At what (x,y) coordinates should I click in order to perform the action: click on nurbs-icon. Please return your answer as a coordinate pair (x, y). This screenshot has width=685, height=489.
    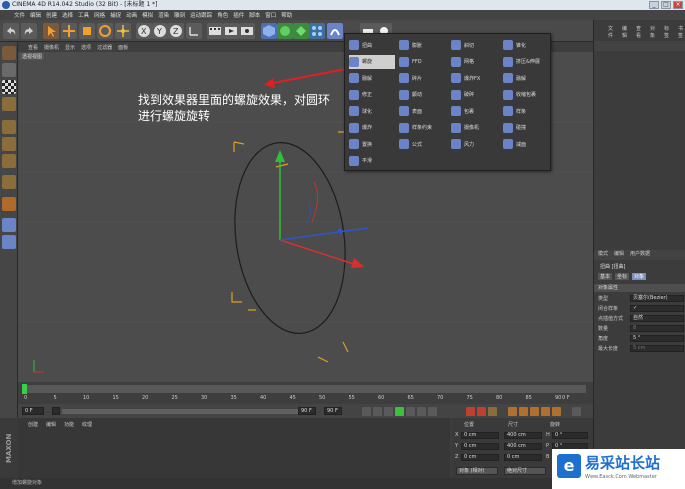
    Looking at the image, I should click on (285, 31).